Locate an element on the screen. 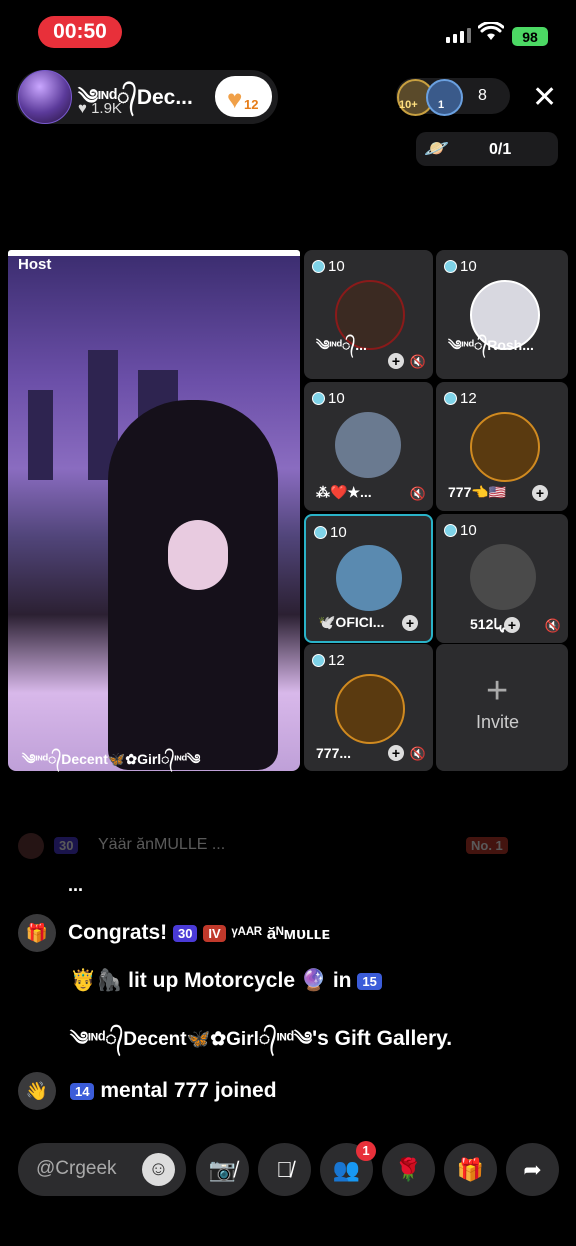 This screenshot has height=1246, width=576. guest-seat-6: 10 تنہا512 + 🔇 is located at coordinates (502, 578).